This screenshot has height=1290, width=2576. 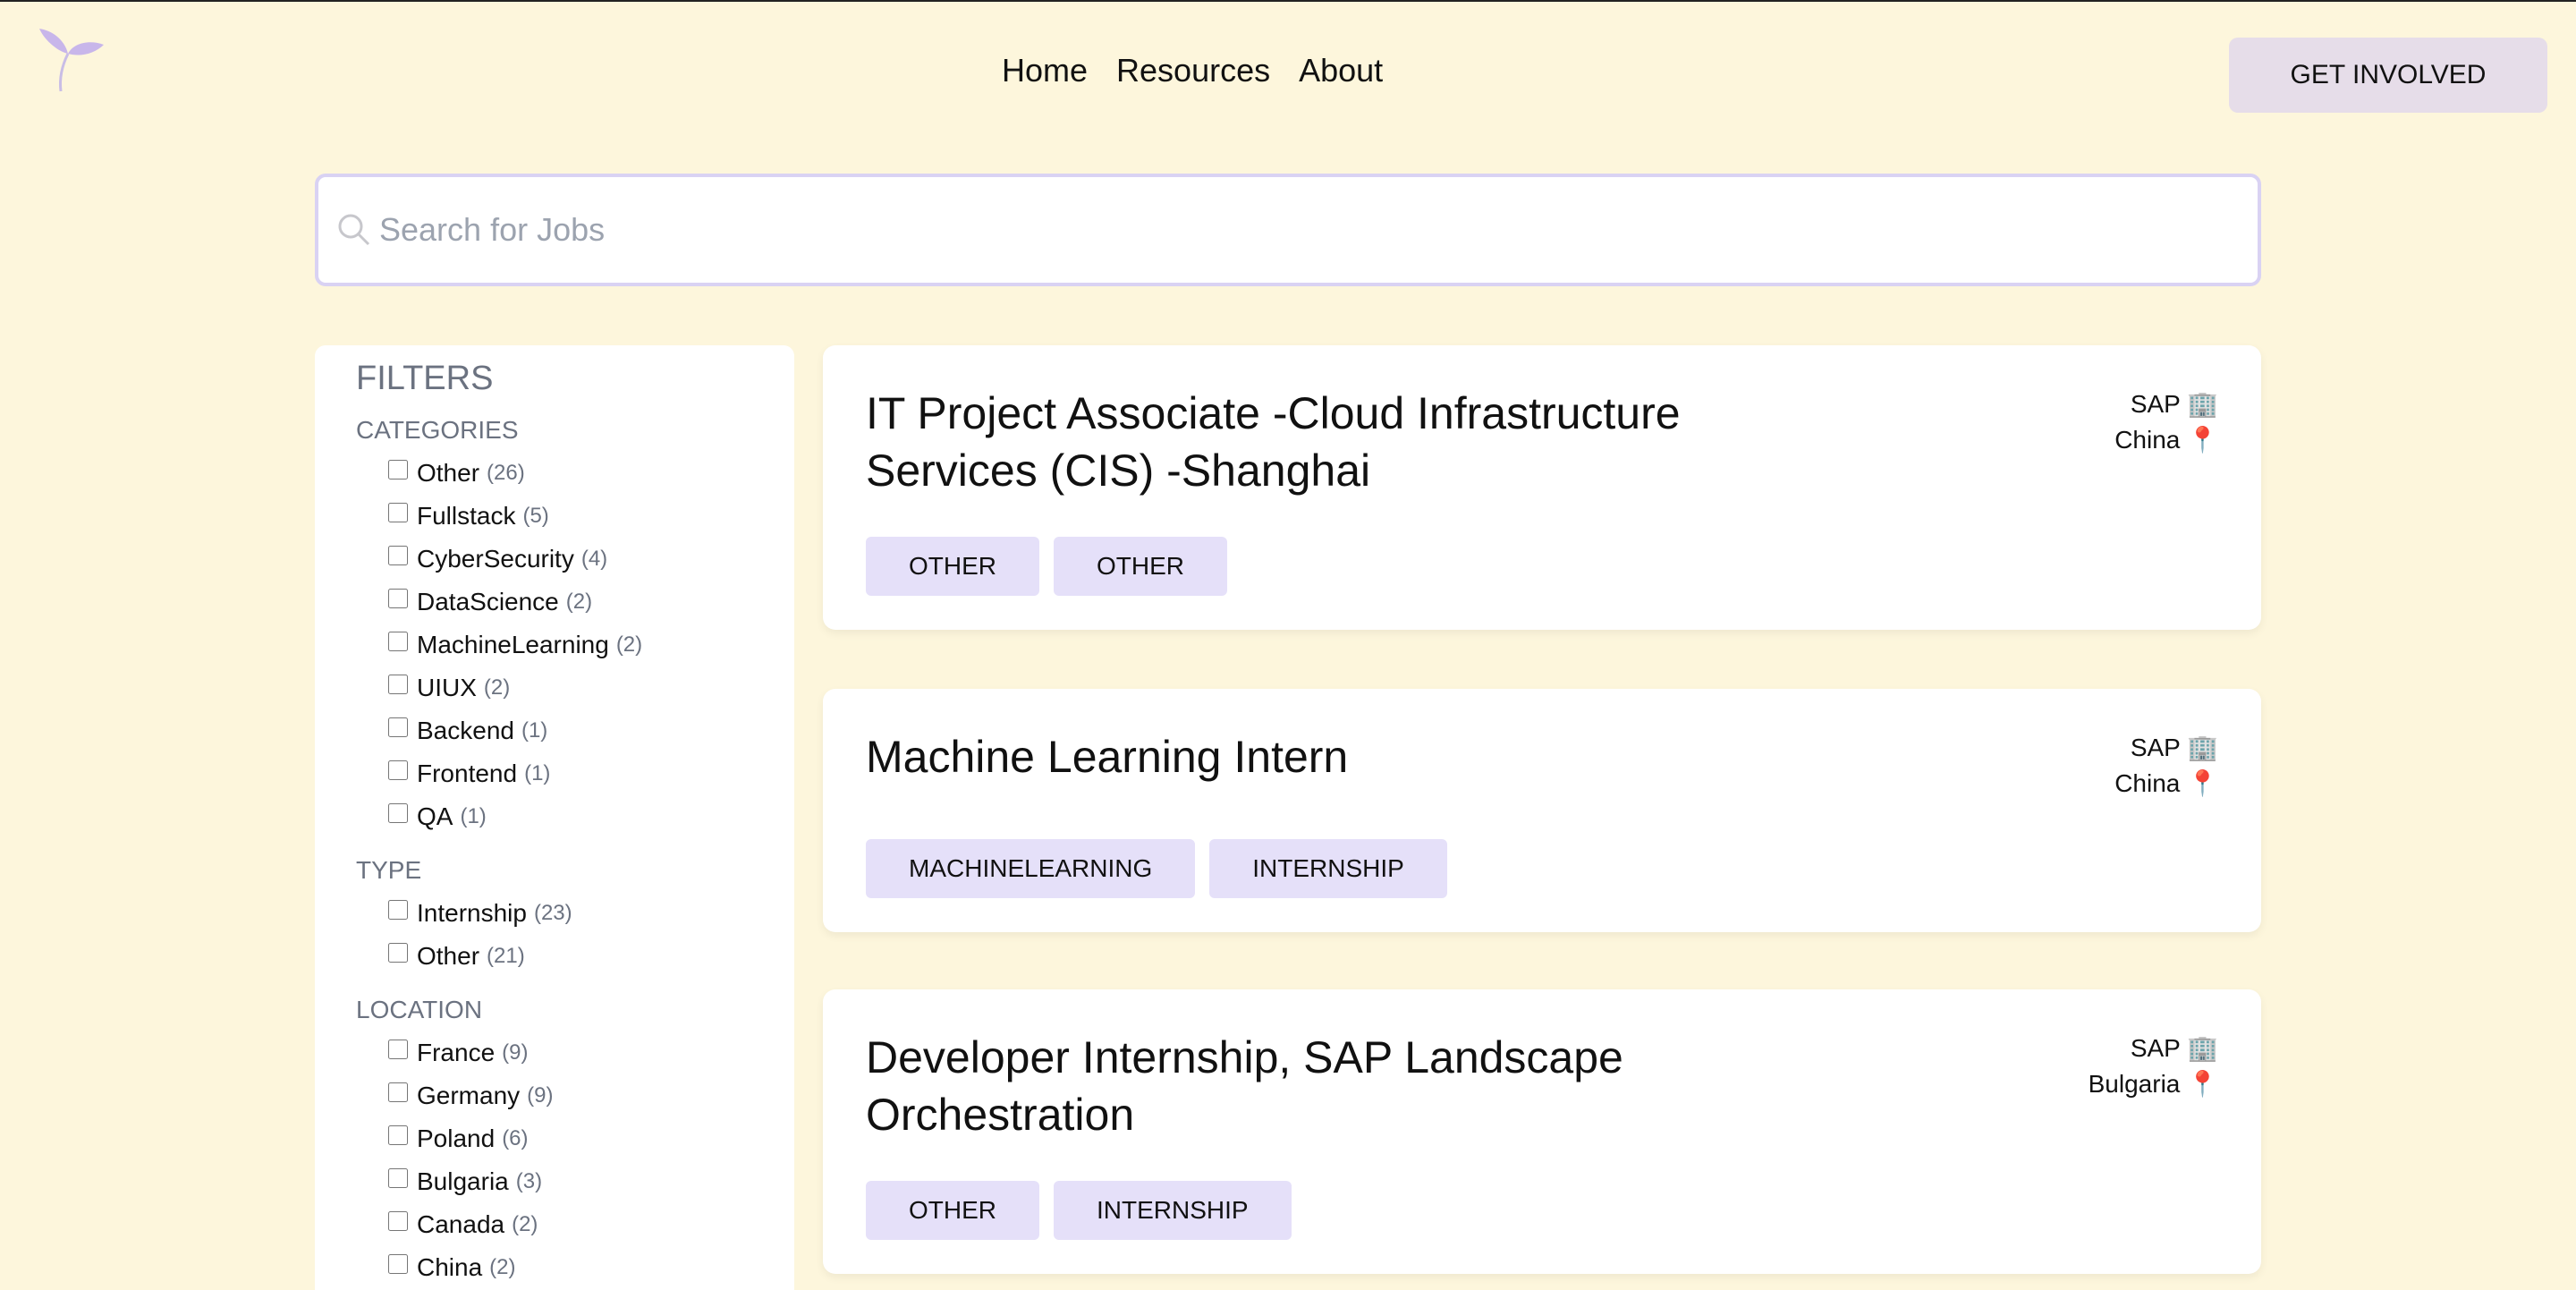 What do you see at coordinates (575, 956) in the screenshot?
I see `type-filter-option: Other (21)` at bounding box center [575, 956].